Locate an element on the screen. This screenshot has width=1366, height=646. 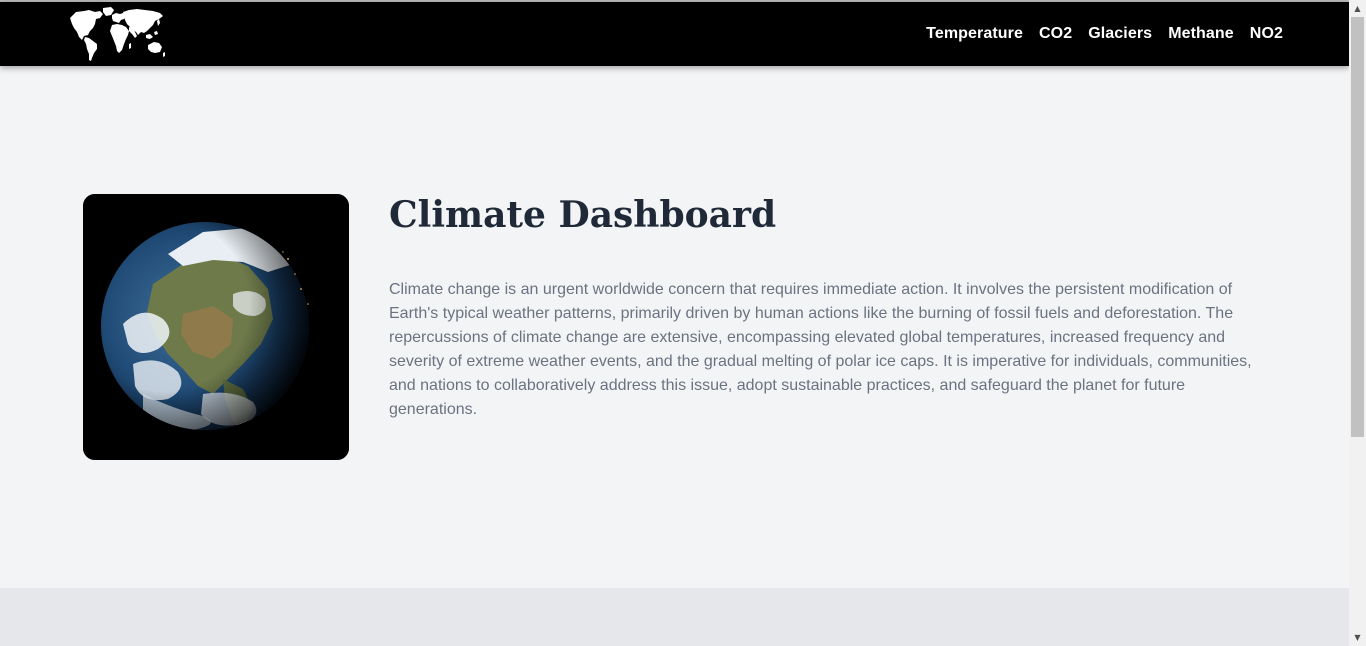
world-map-icon is located at coordinates (117, 34).